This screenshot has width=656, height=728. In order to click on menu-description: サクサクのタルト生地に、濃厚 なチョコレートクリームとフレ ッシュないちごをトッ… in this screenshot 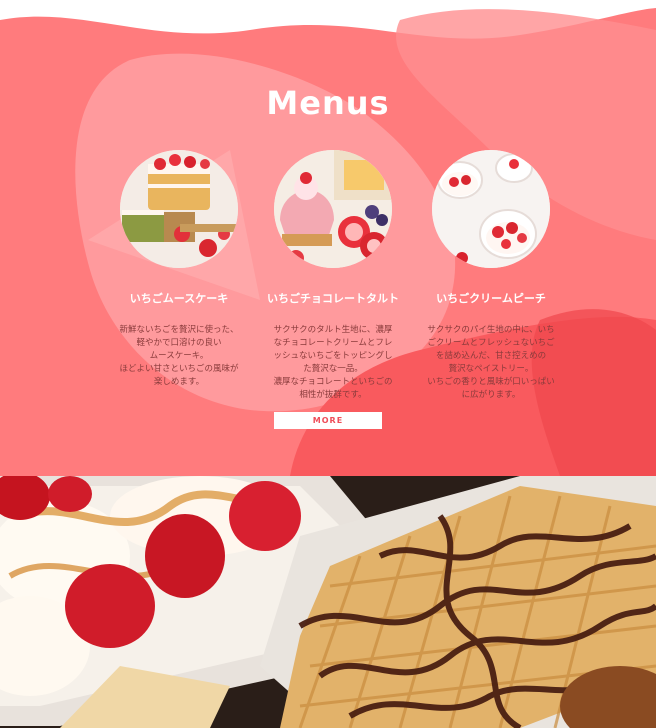, I will do `click(333, 362)`.